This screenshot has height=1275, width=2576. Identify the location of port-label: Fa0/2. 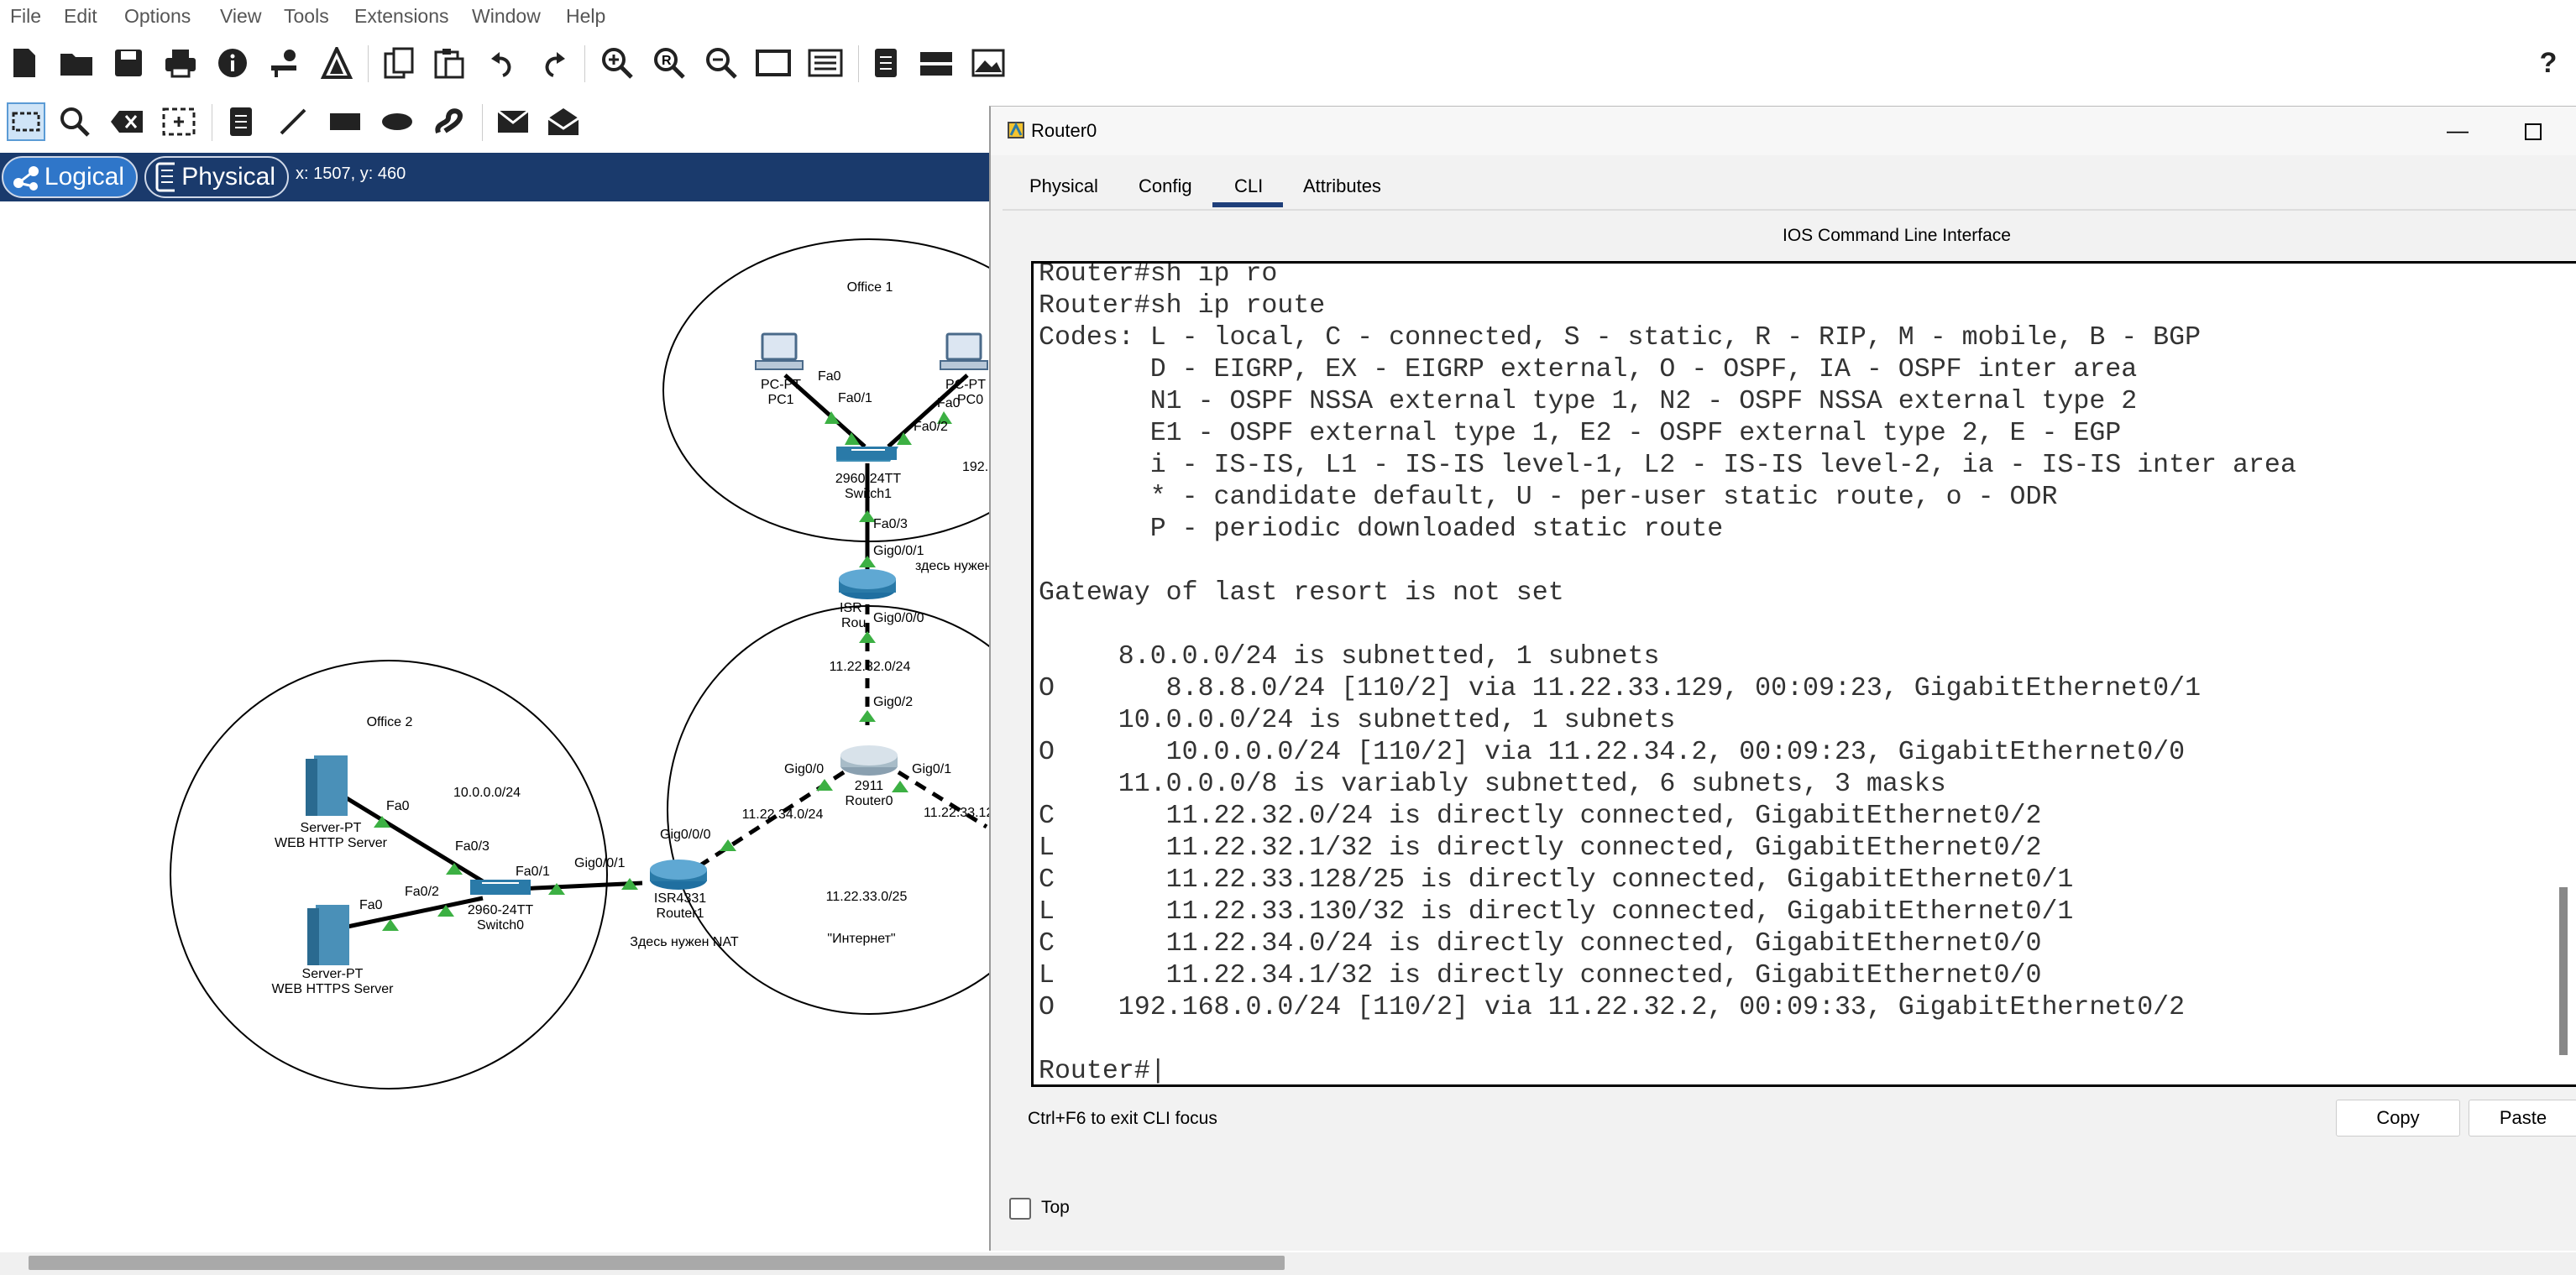
(422, 892).